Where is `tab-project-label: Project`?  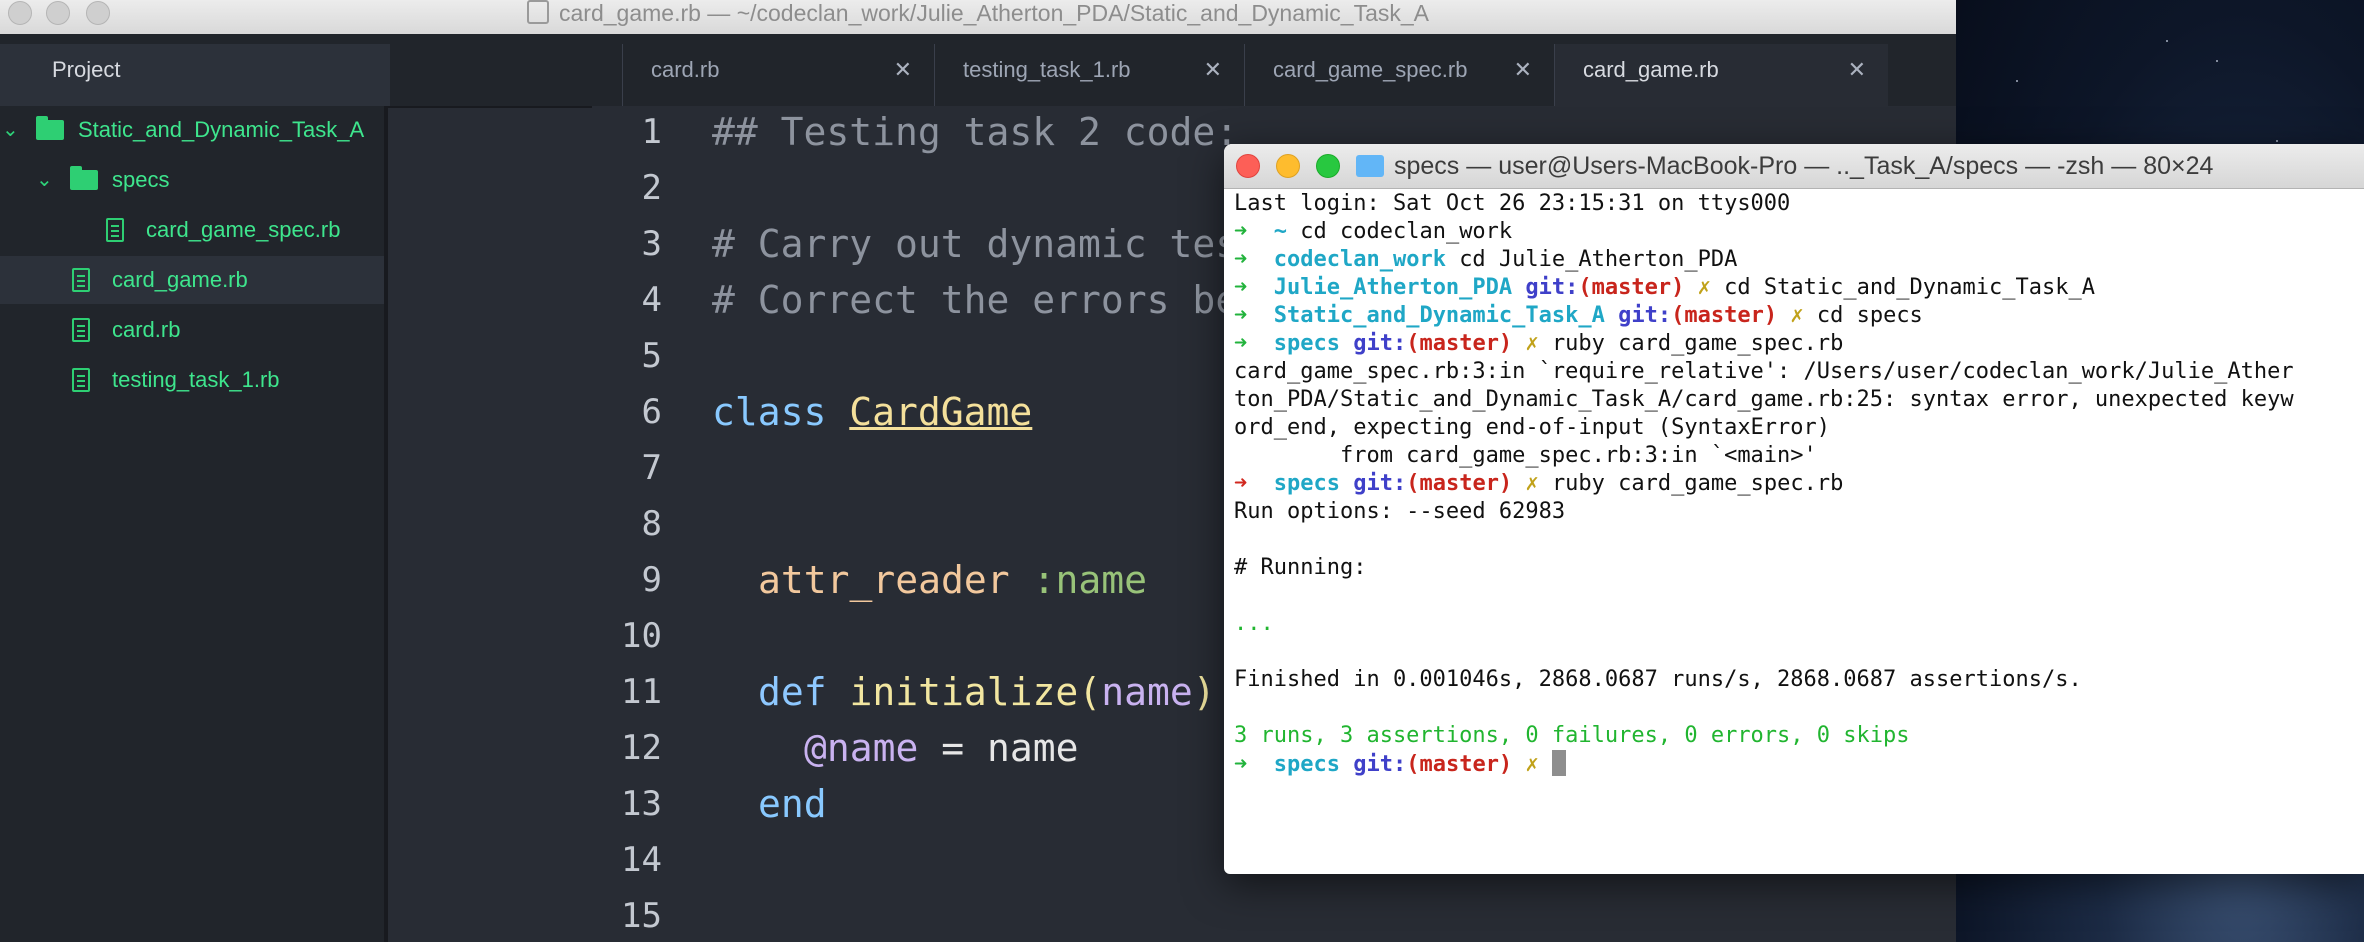
tab-project-label: Project is located at coordinates (86, 69).